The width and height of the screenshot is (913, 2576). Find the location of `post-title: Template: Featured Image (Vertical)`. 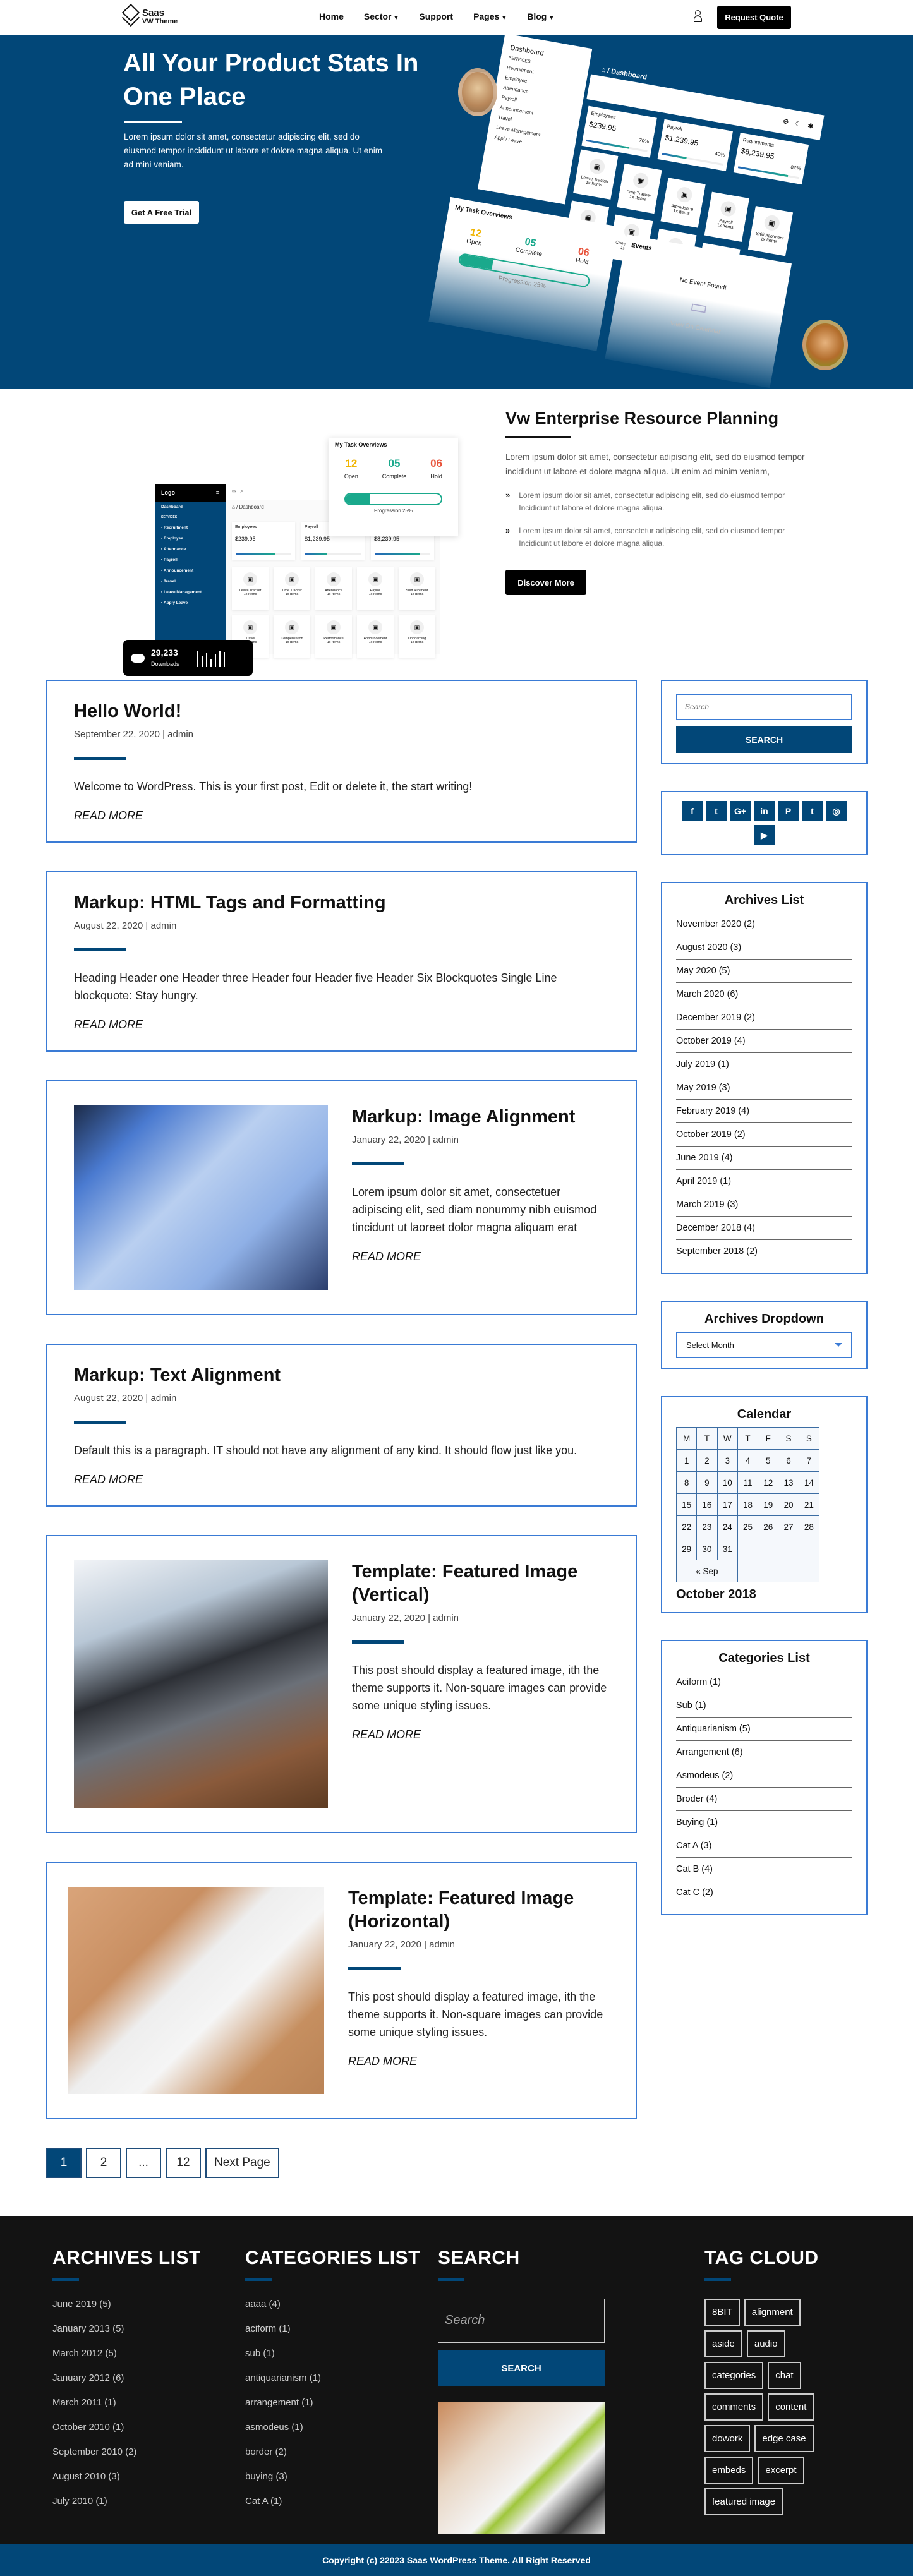

post-title: Template: Featured Image (Vertical) is located at coordinates (481, 1583).